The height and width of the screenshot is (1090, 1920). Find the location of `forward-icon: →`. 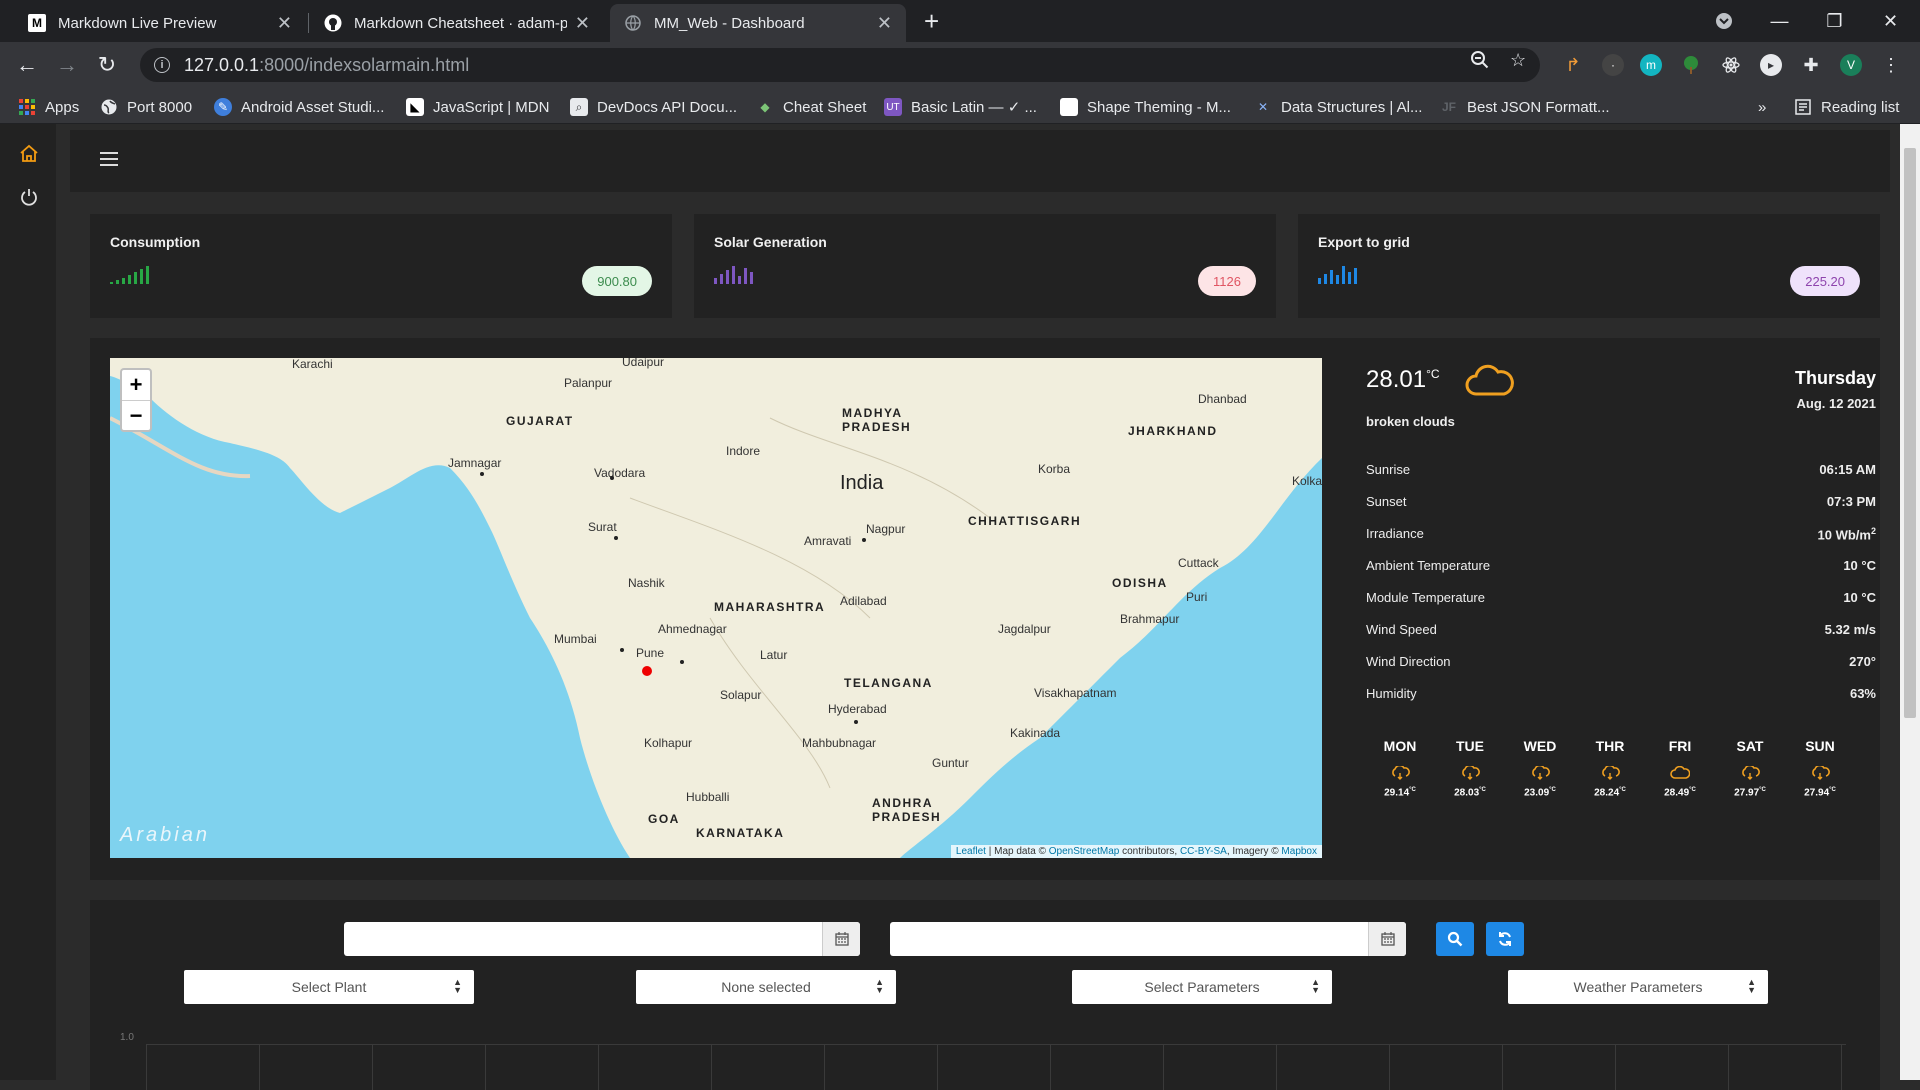

forward-icon: → is located at coordinates (67, 65).